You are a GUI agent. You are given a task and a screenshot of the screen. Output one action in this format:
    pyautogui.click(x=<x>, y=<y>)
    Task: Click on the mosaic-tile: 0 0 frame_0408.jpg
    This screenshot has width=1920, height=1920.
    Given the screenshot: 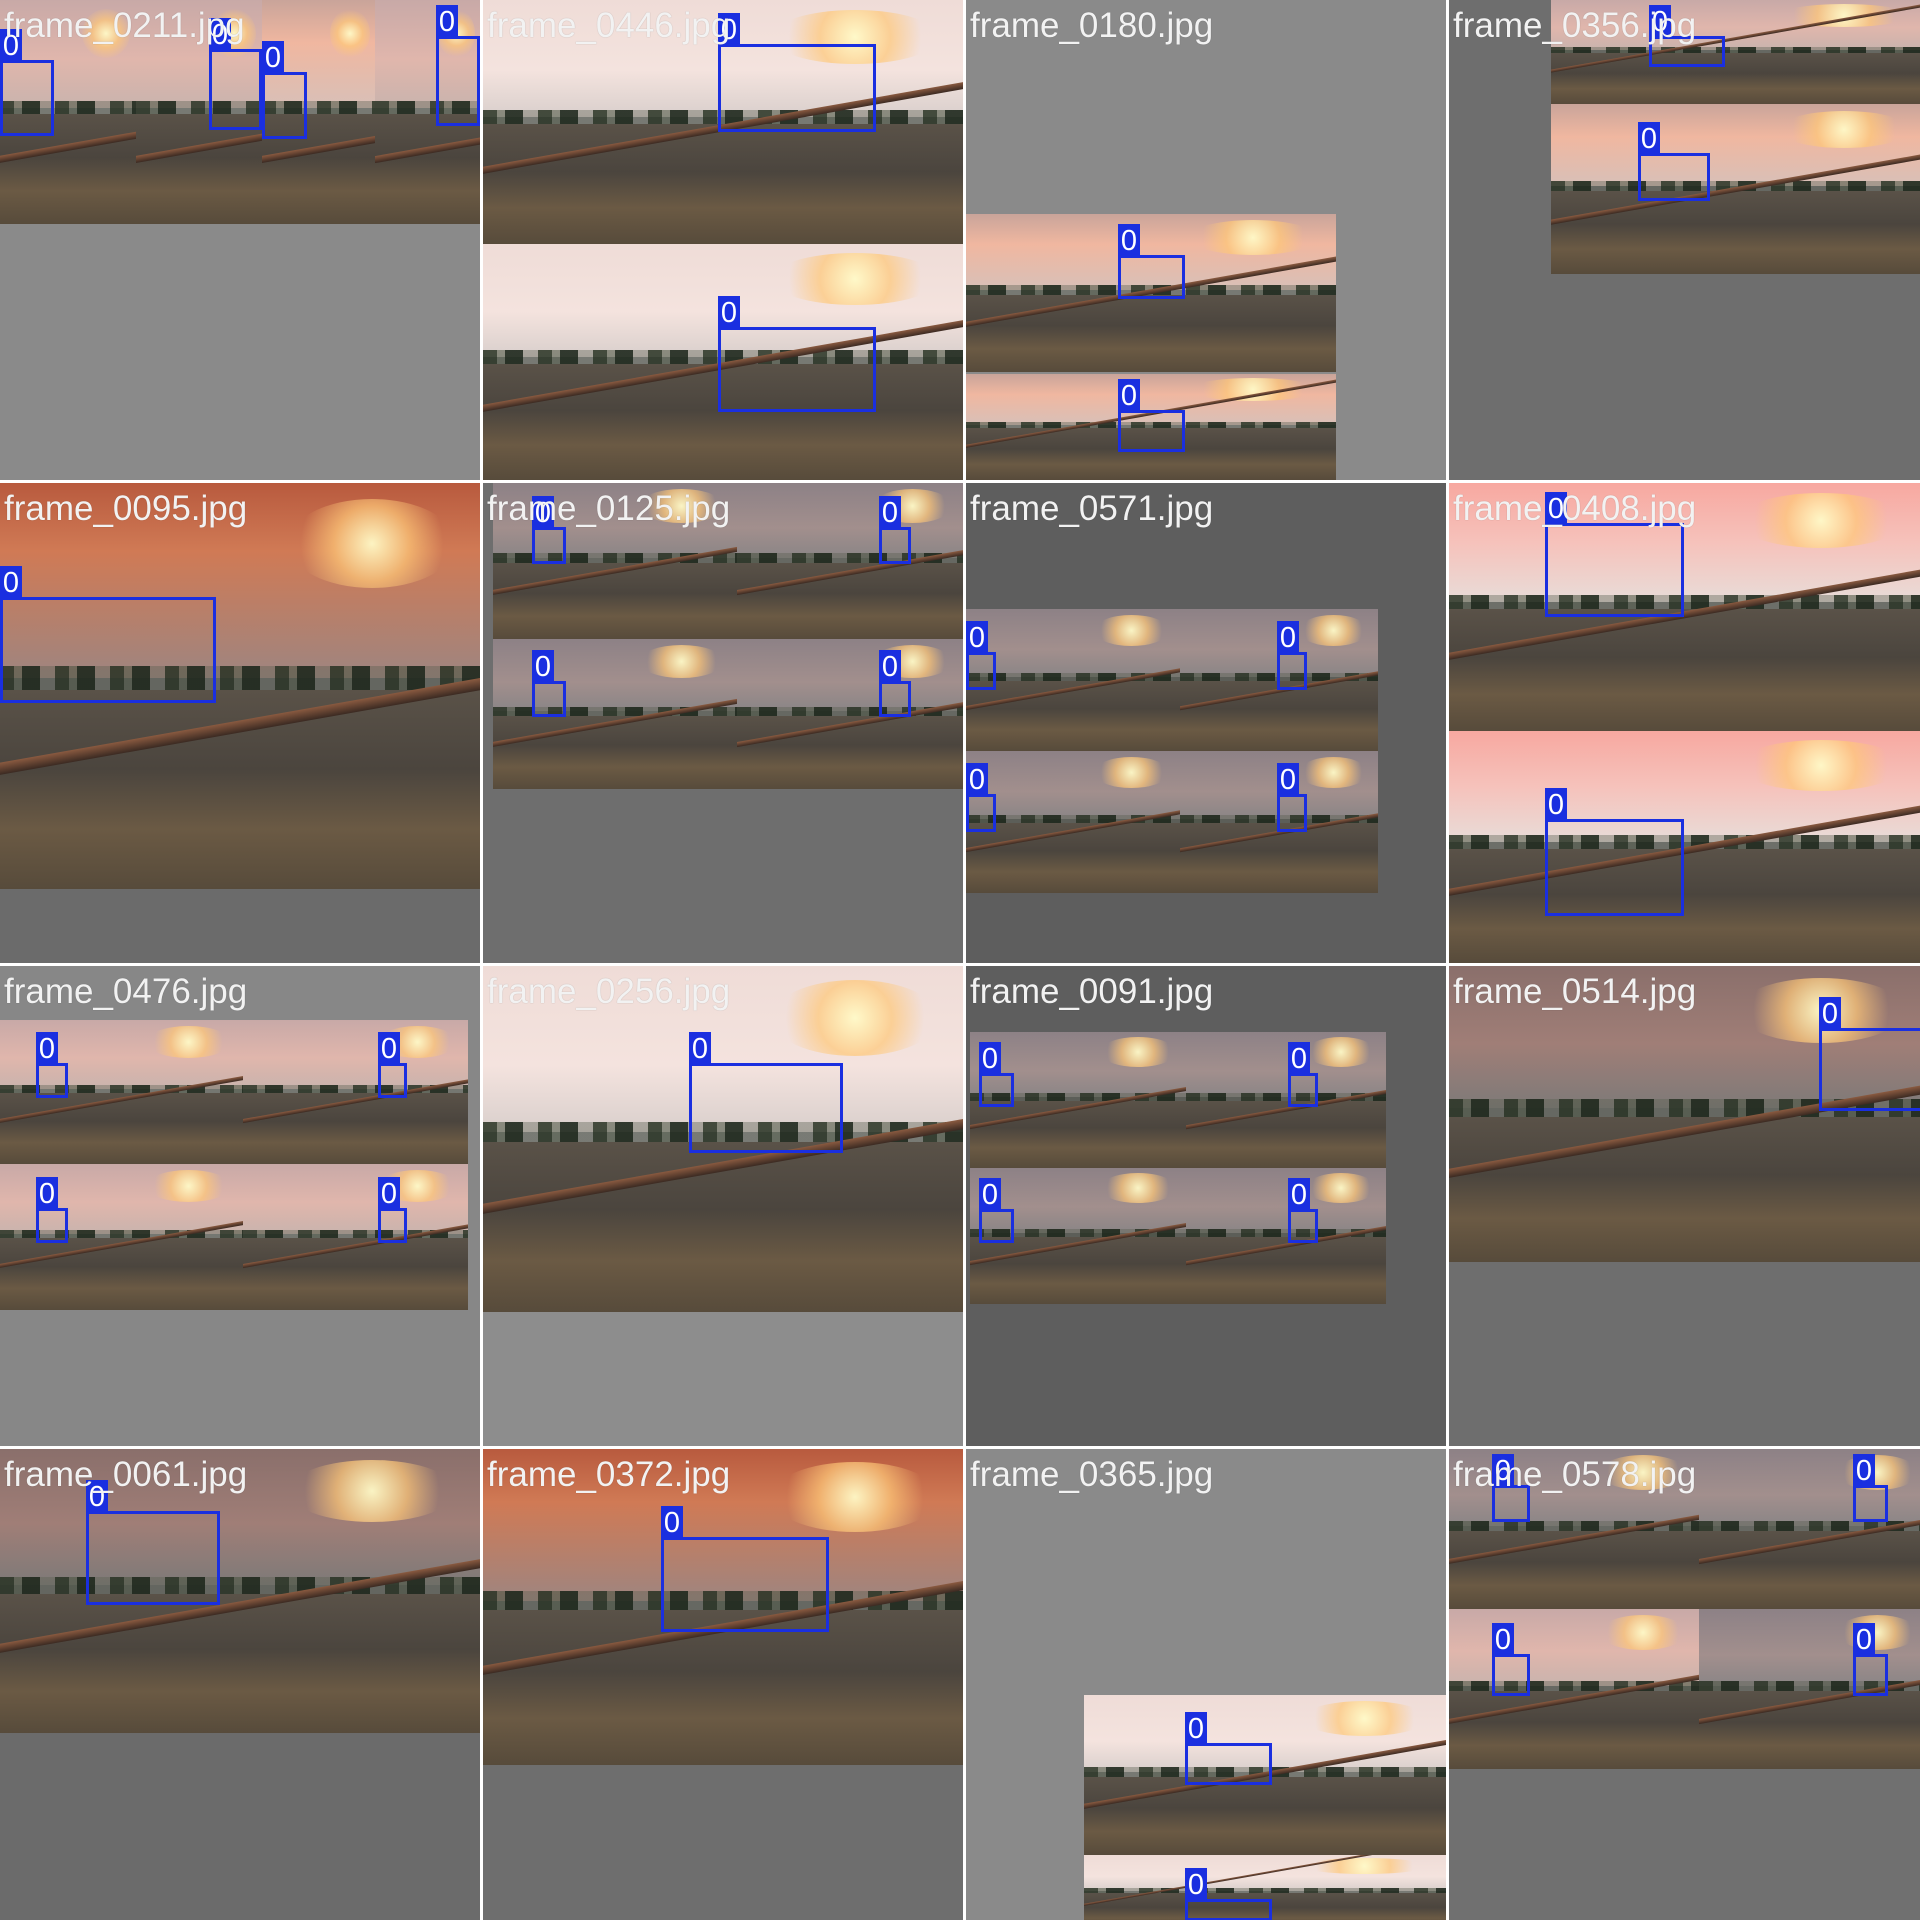 What is the action you would take?
    pyautogui.click(x=1684, y=723)
    